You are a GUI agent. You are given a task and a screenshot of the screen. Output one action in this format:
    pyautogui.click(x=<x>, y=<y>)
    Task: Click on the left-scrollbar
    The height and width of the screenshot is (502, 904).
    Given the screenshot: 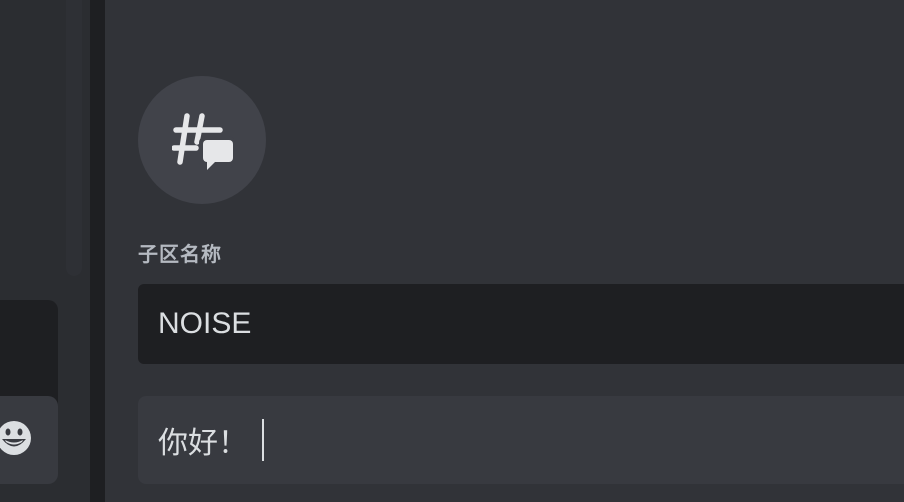 What is the action you would take?
    pyautogui.click(x=74, y=138)
    